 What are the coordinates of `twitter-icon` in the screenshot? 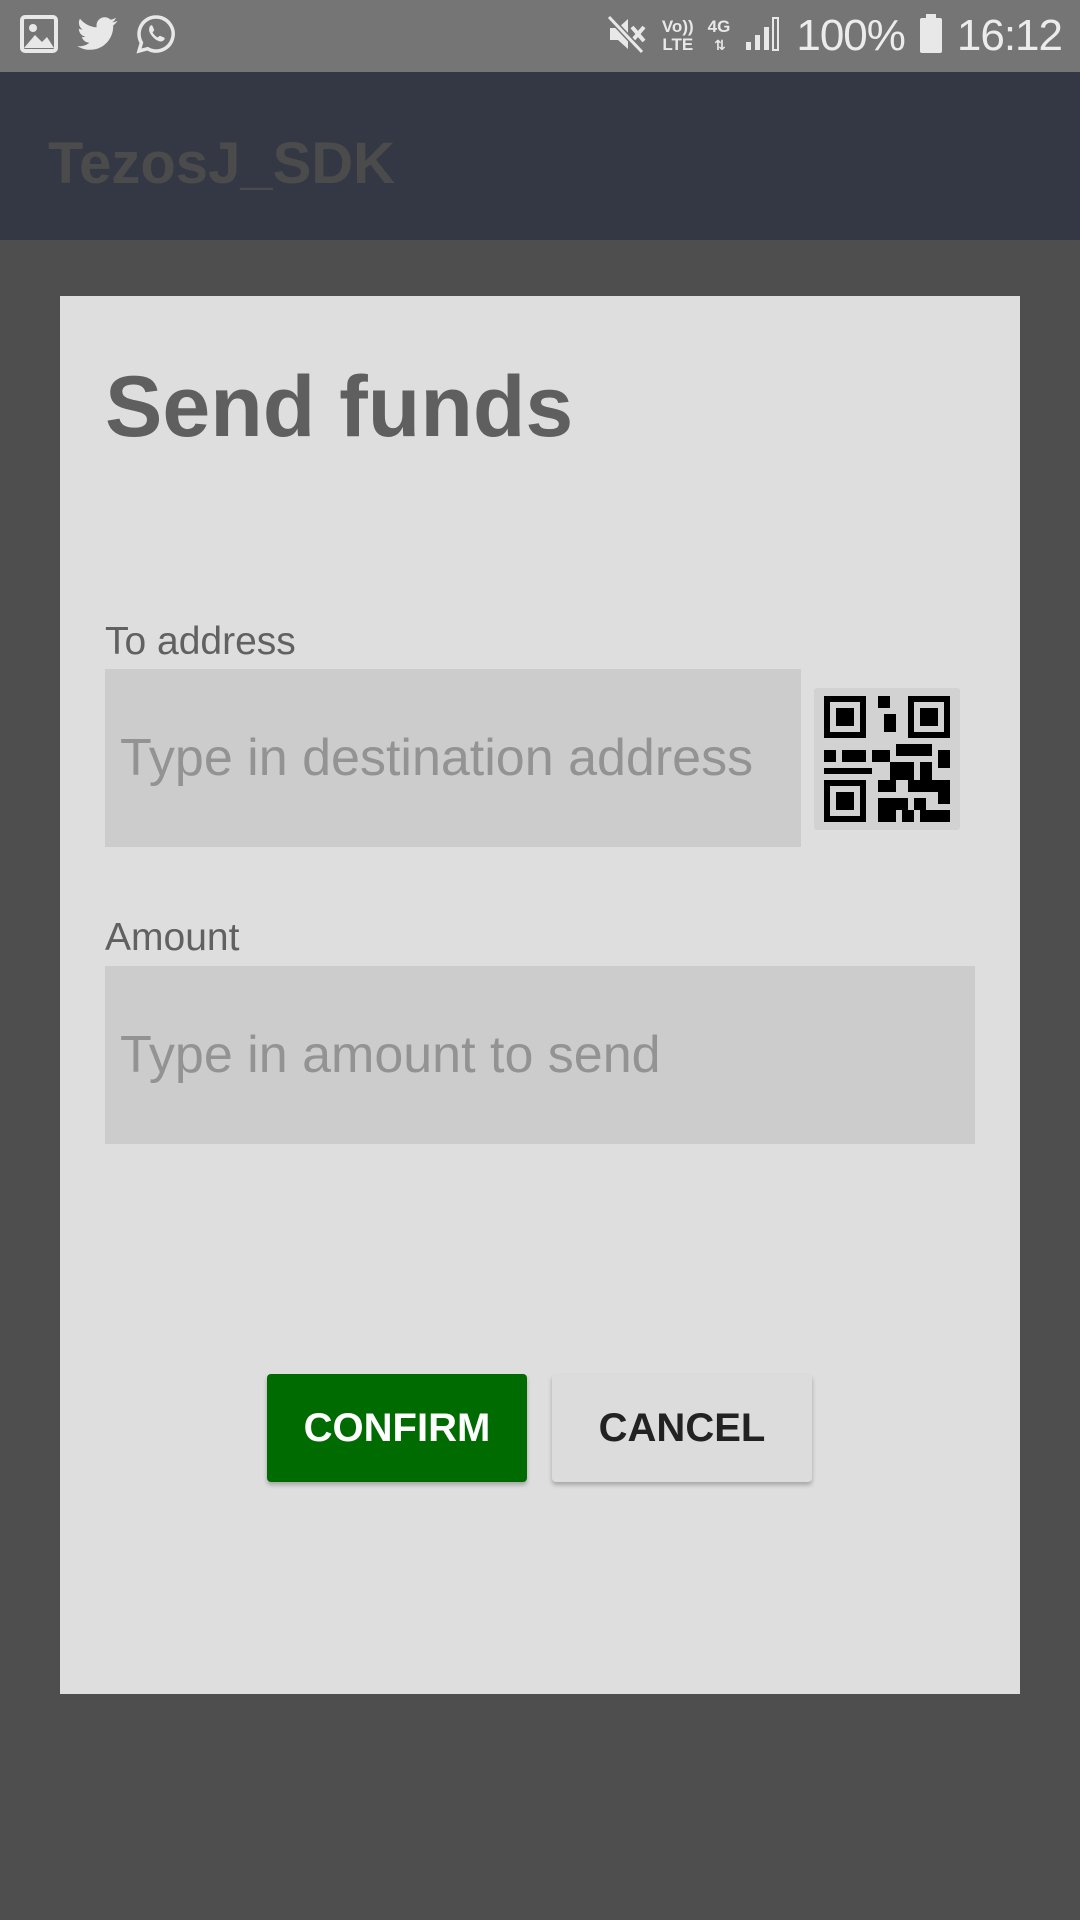 It's located at (97, 36).